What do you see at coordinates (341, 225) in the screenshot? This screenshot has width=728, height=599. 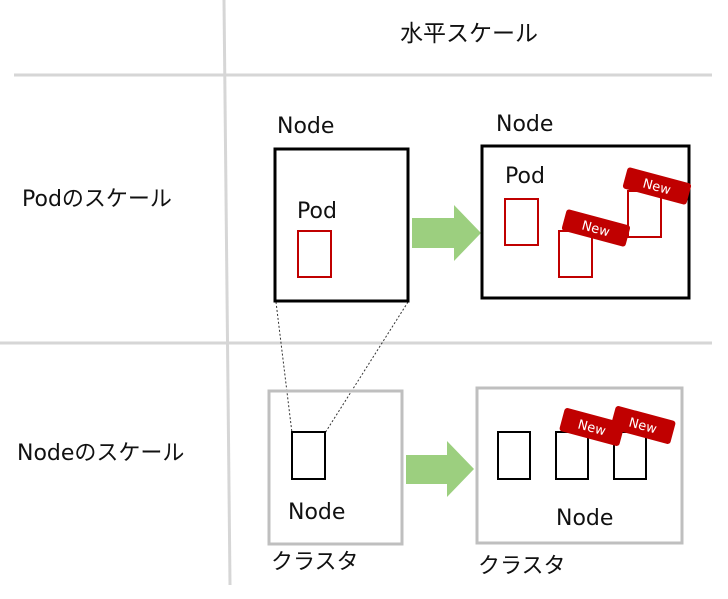 I see `pod-before-node-box` at bounding box center [341, 225].